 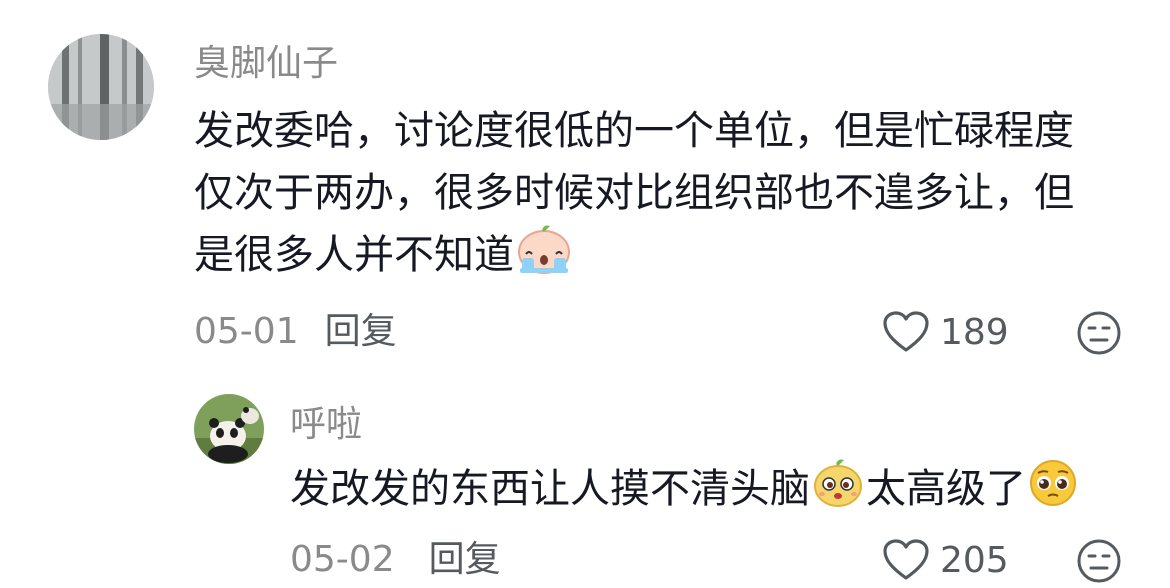 I want to click on like-count: 189, so click(x=974, y=332).